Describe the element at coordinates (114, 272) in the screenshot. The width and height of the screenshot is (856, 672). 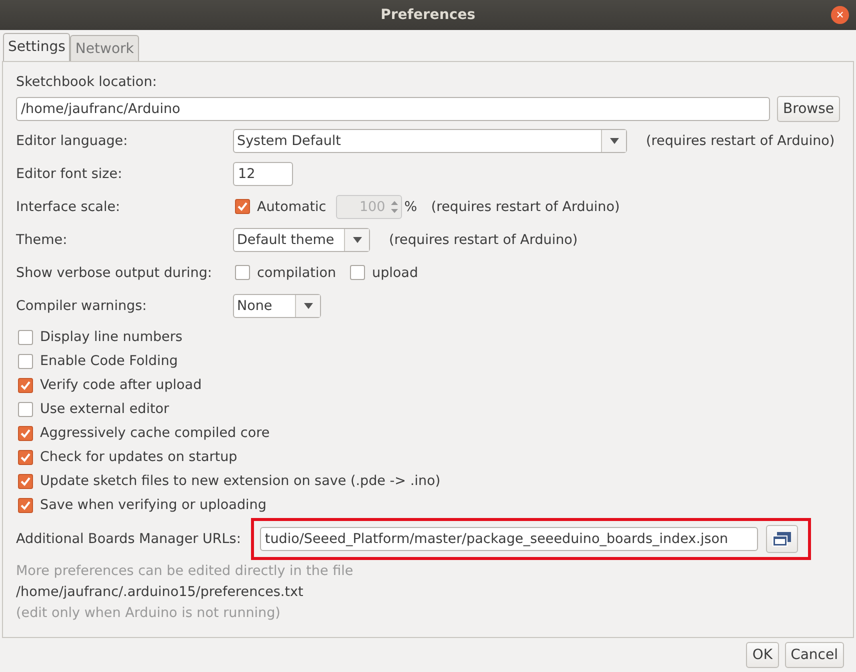
I see `field-label: Show verbose output during:` at that location.